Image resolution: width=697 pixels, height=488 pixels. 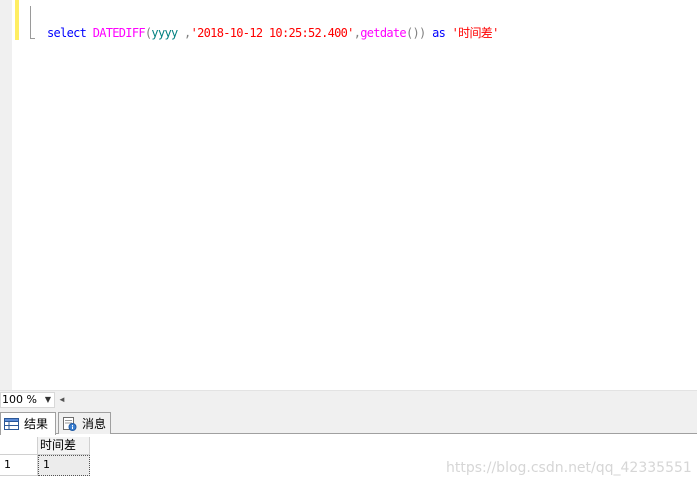 I want to click on row-number: 1, so click(x=19, y=465).